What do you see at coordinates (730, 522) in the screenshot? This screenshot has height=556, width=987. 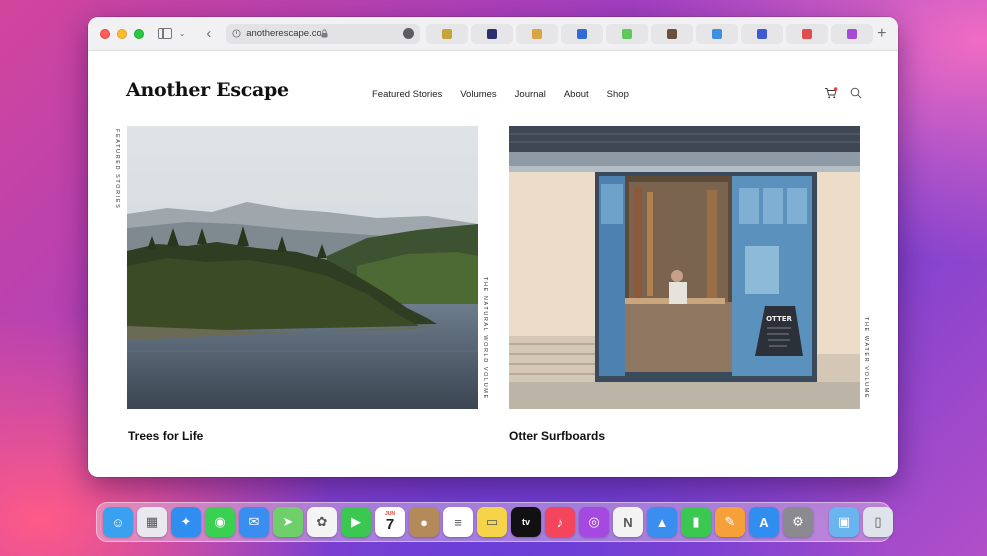 I see `dock-pages-icon: ✎` at bounding box center [730, 522].